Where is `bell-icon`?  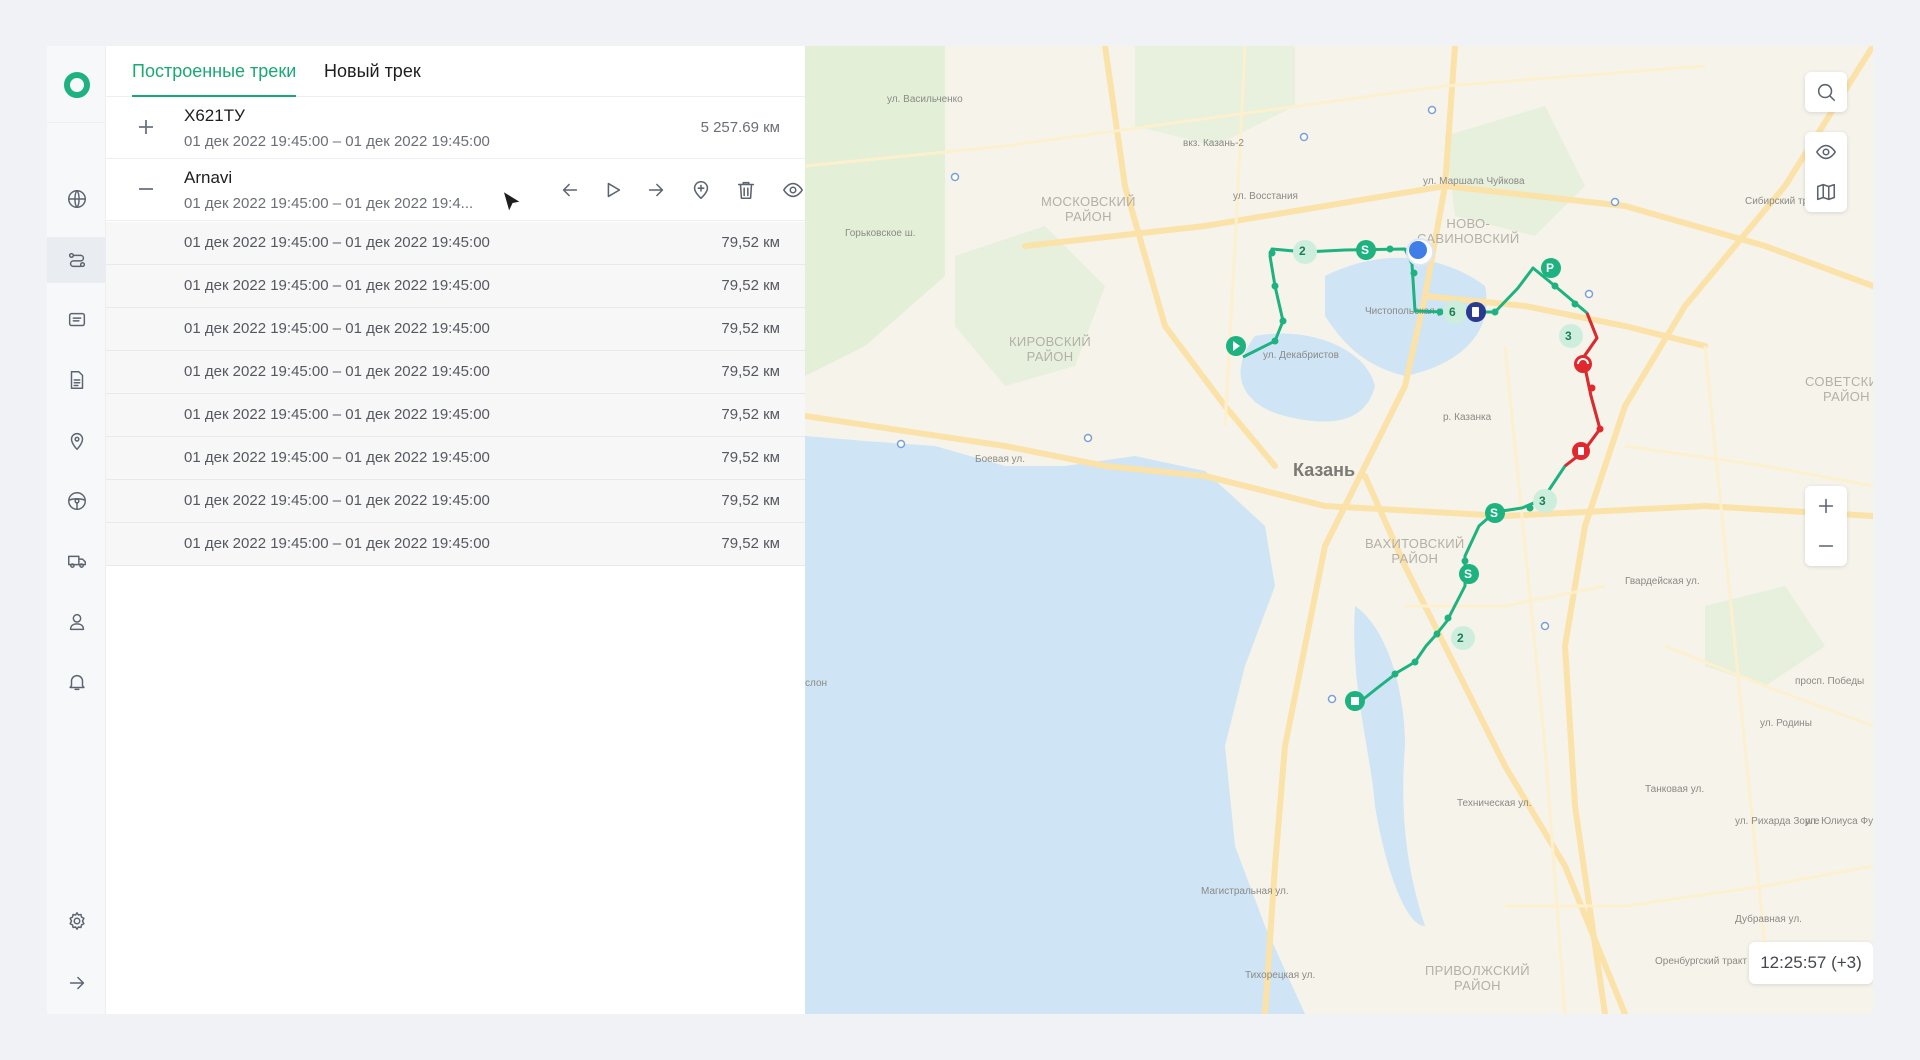 bell-icon is located at coordinates (76, 682).